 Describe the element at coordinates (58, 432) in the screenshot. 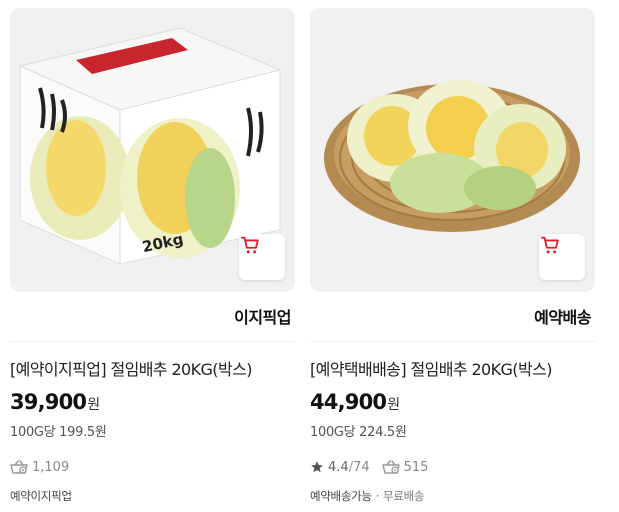

I see `unit-price: 100G당 199.5원` at that location.